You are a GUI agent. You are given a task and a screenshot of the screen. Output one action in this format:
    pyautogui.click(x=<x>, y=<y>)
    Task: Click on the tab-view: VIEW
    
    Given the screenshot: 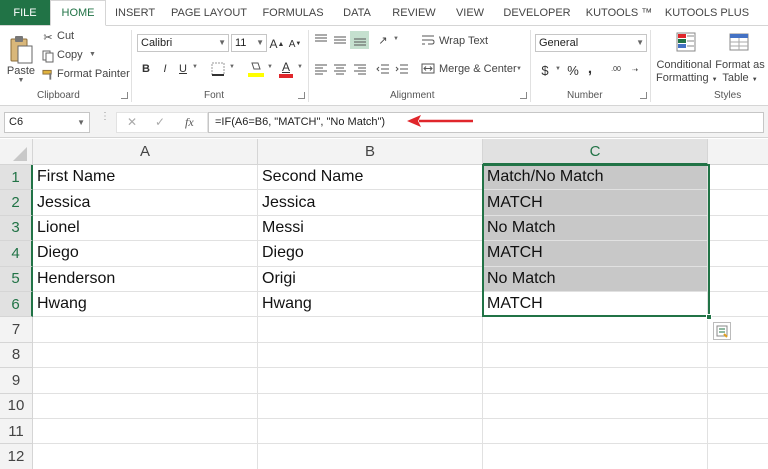 What is the action you would take?
    pyautogui.click(x=470, y=12)
    